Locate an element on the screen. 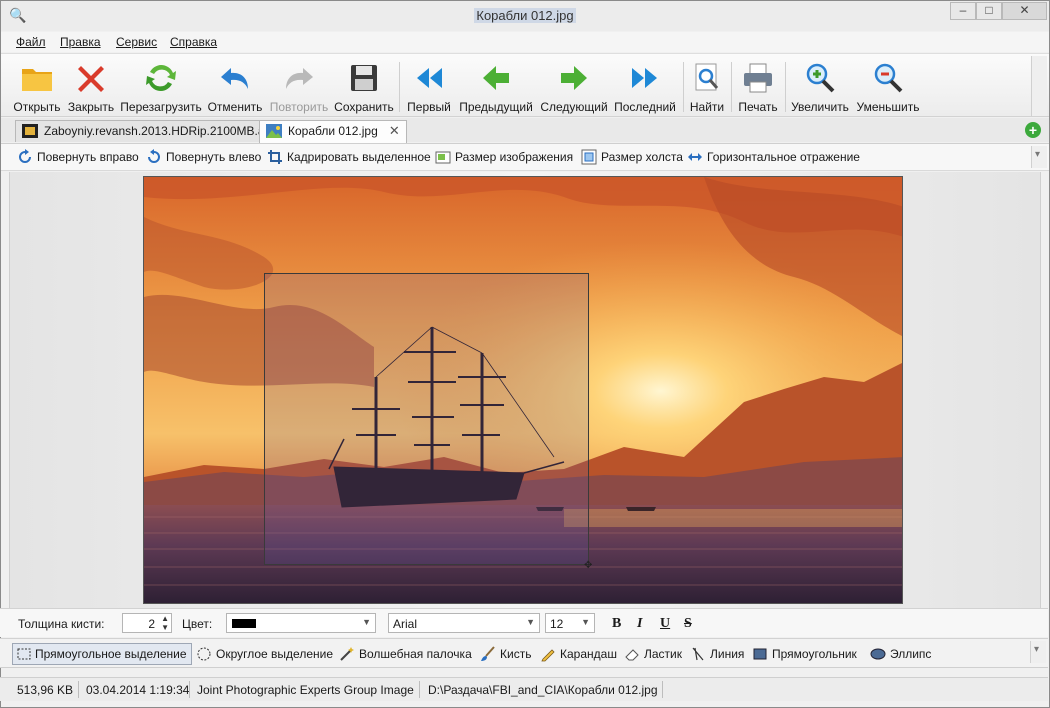  ellipse-icon is located at coordinates (878, 654).